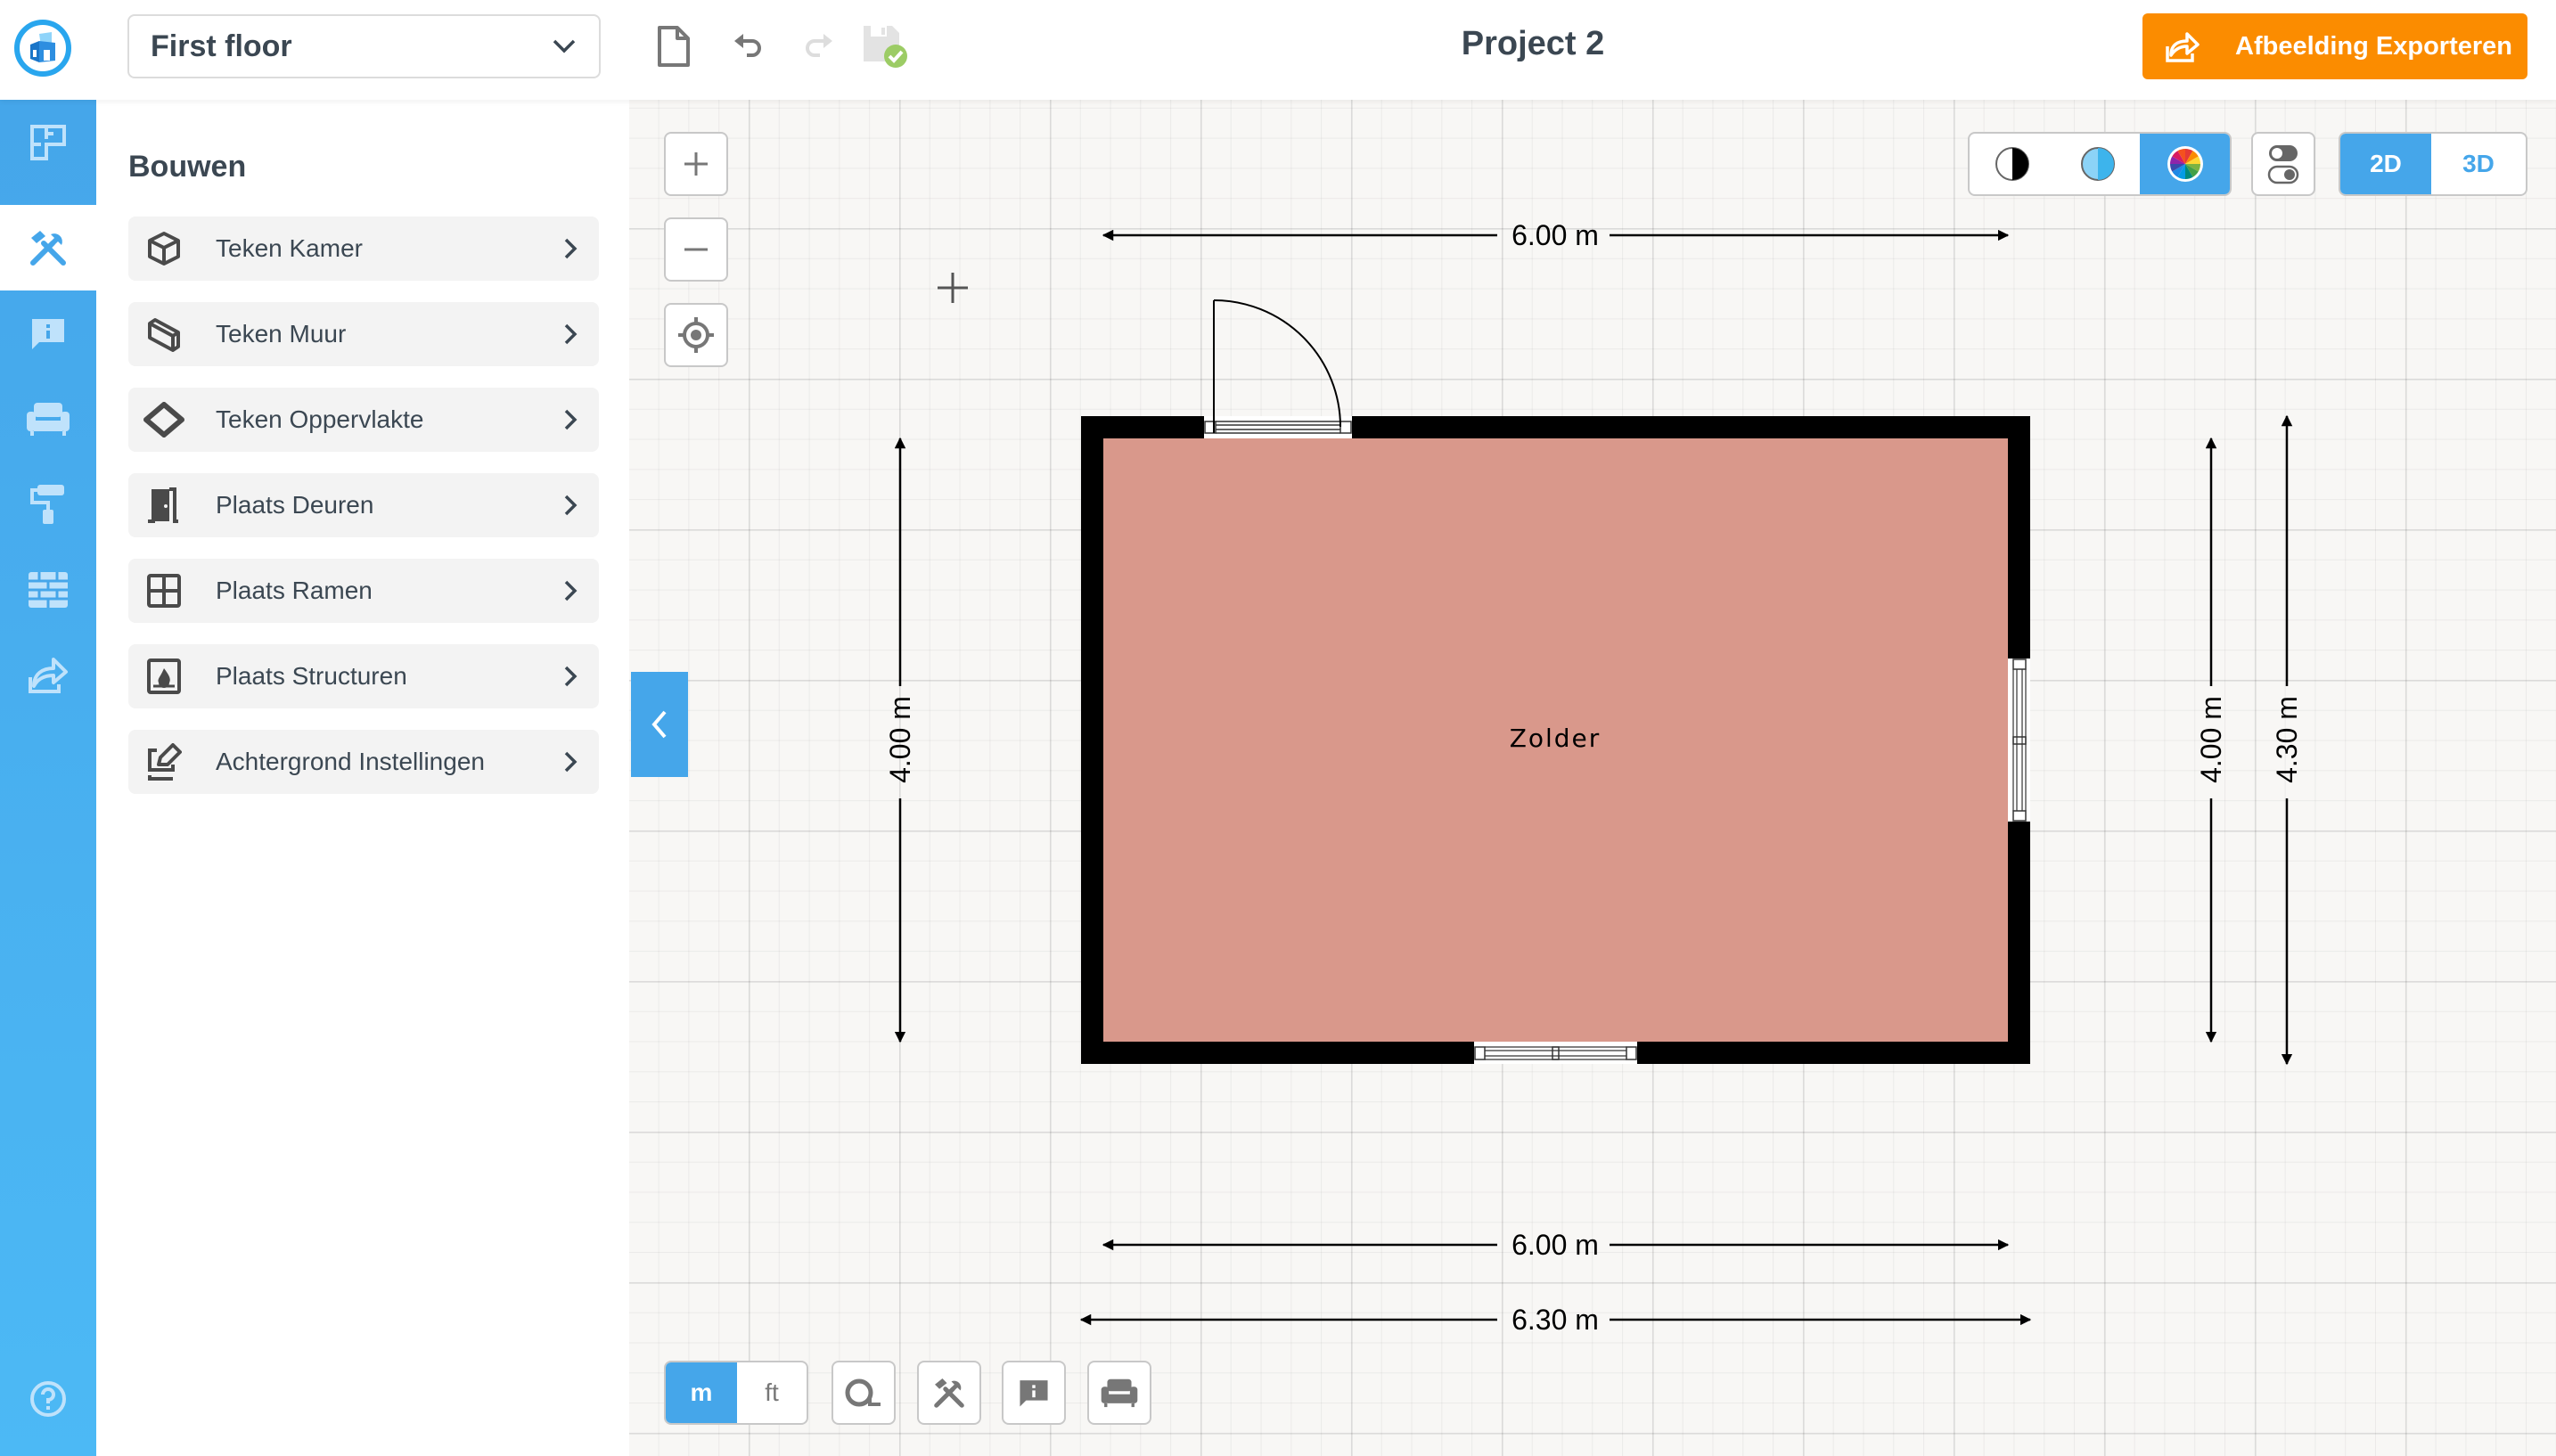  I want to click on window-bottom, so click(1556, 1053).